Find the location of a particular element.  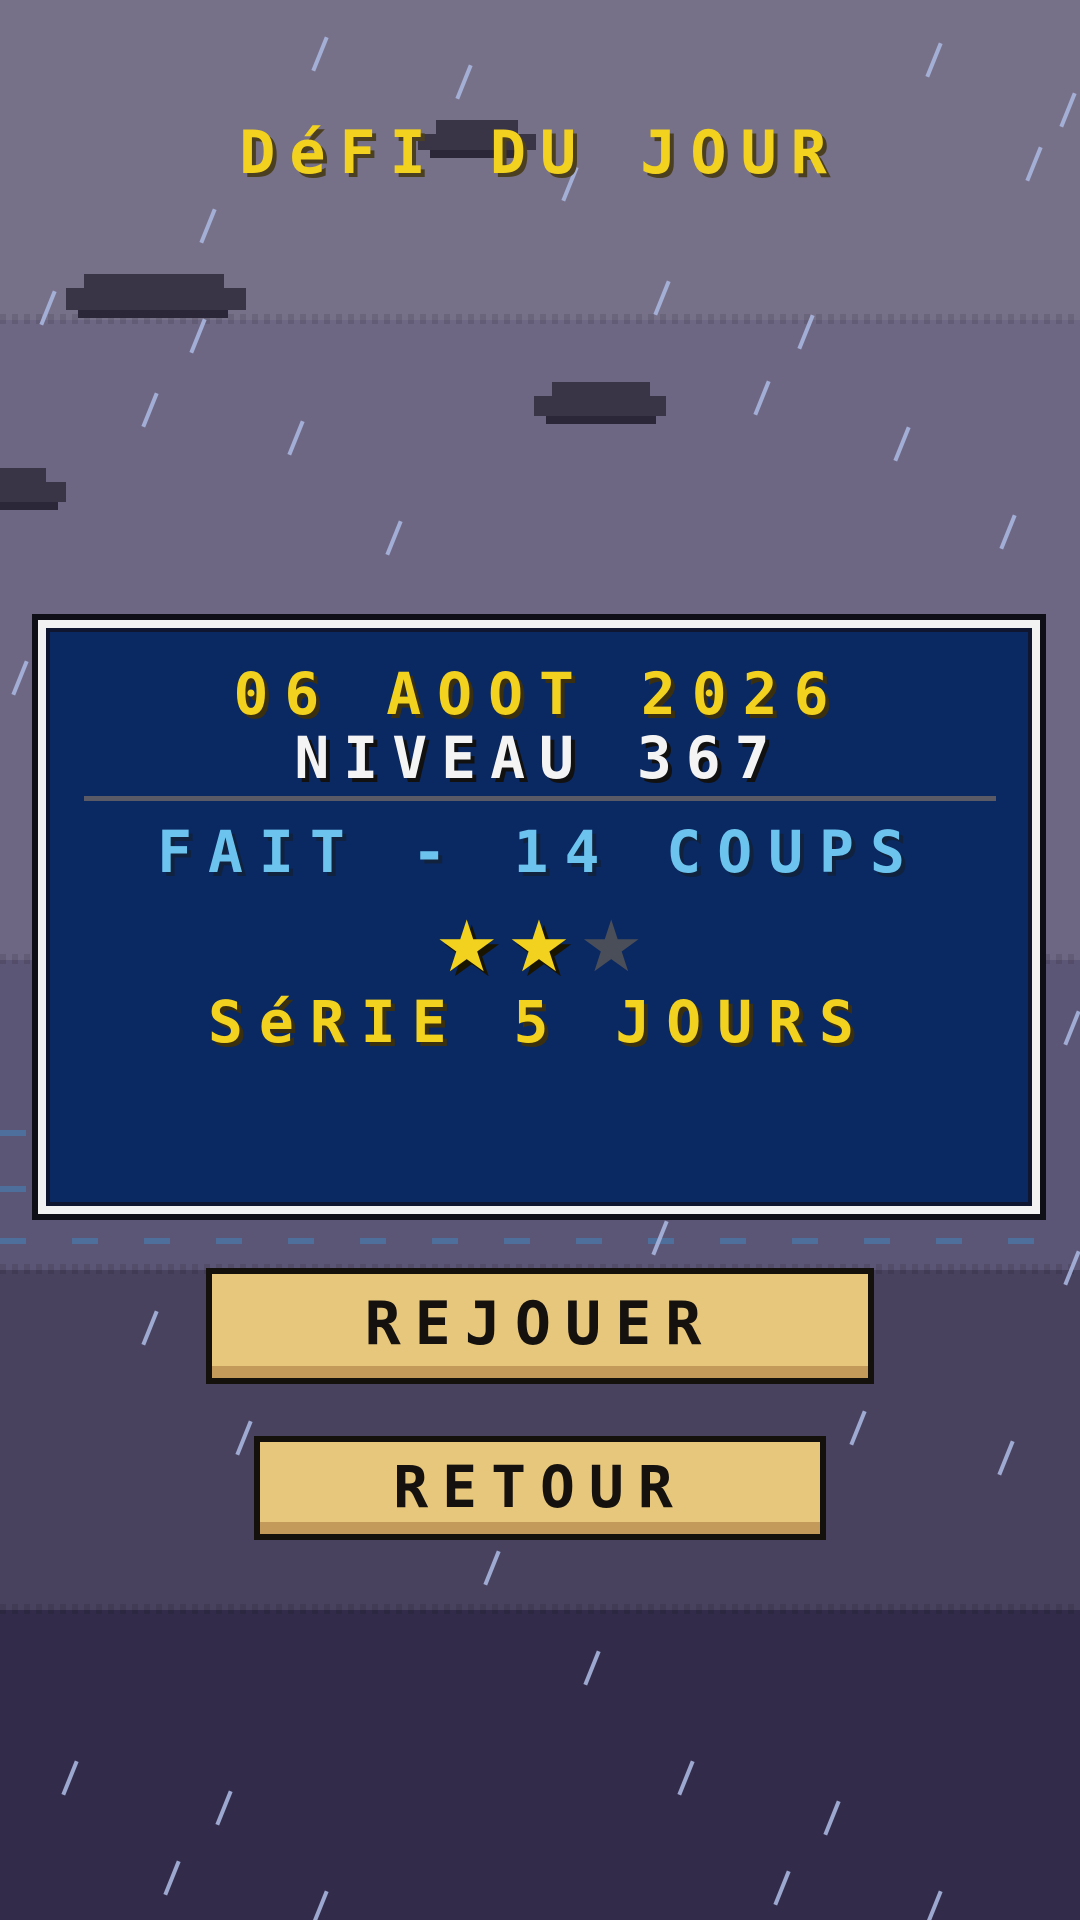

star-rating: ★ ★ ★ is located at coordinates (539, 938).